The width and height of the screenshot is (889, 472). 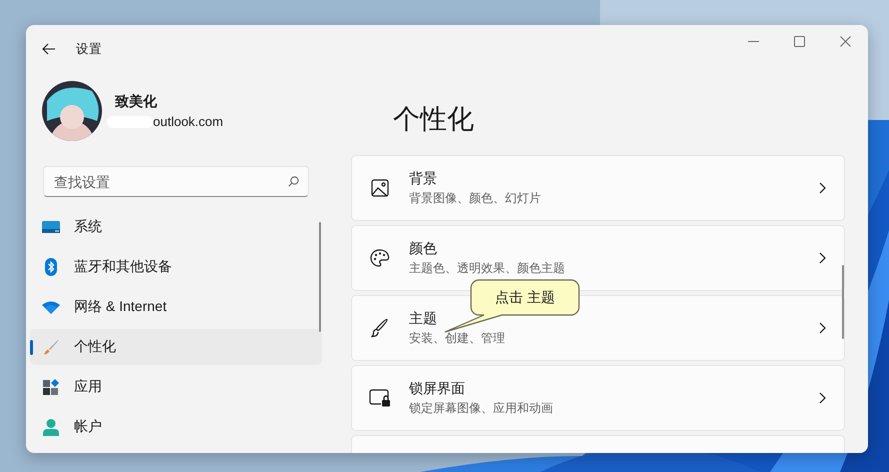 What do you see at coordinates (423, 249) in the screenshot?
I see `card-title: 颜色` at bounding box center [423, 249].